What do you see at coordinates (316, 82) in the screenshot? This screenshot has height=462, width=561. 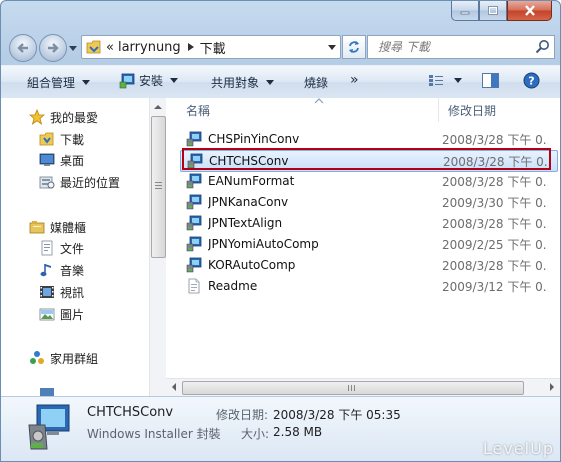 I see `burn-button: 燒錄` at bounding box center [316, 82].